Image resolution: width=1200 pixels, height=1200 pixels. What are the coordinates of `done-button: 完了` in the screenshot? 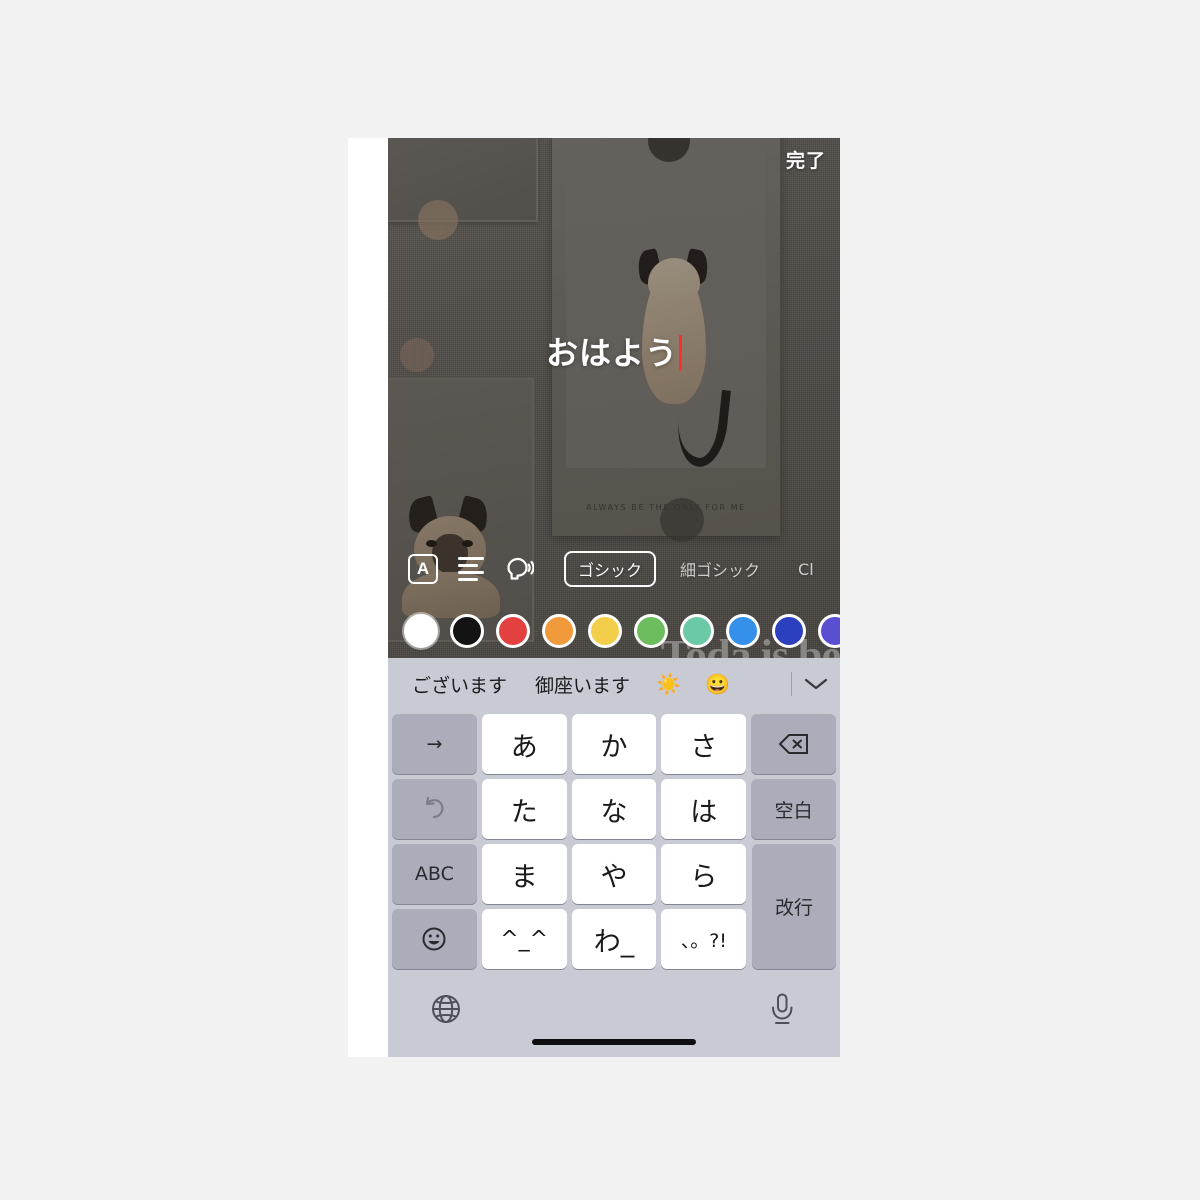 It's located at (806, 159).